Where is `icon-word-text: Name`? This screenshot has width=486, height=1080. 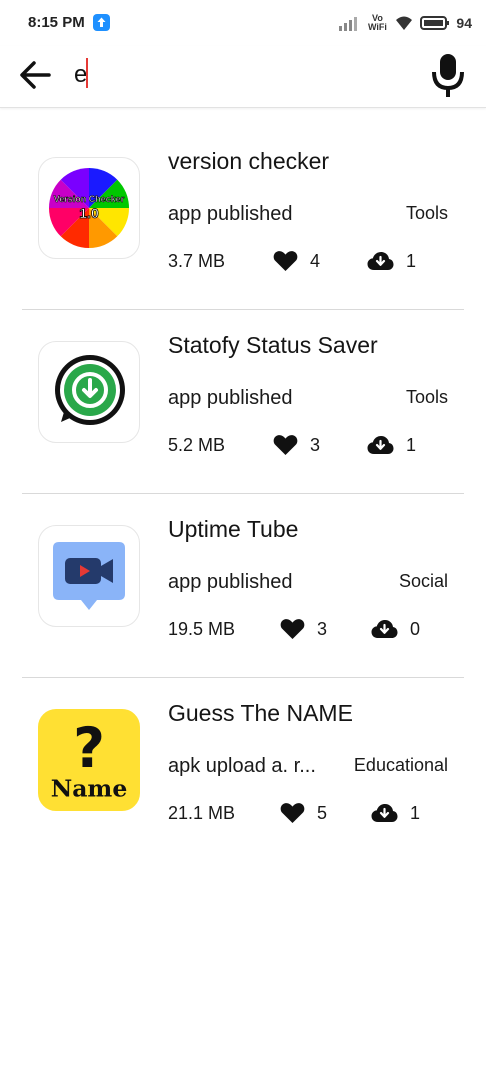
icon-word-text: Name is located at coordinates (89, 788).